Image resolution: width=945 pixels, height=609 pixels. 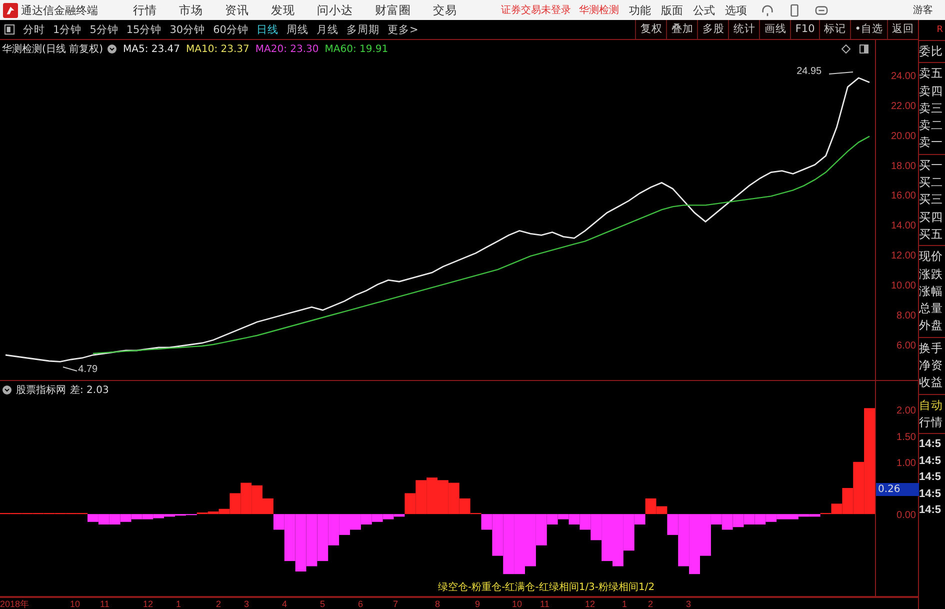 I want to click on time-axis-label: 8, so click(x=437, y=603).